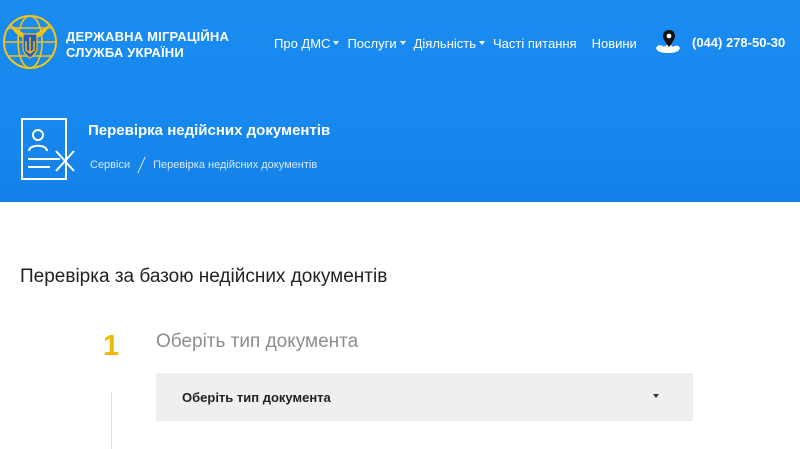 This screenshot has width=800, height=449. What do you see at coordinates (444, 43) in the screenshot?
I see `nav-label: Діяльність` at bounding box center [444, 43].